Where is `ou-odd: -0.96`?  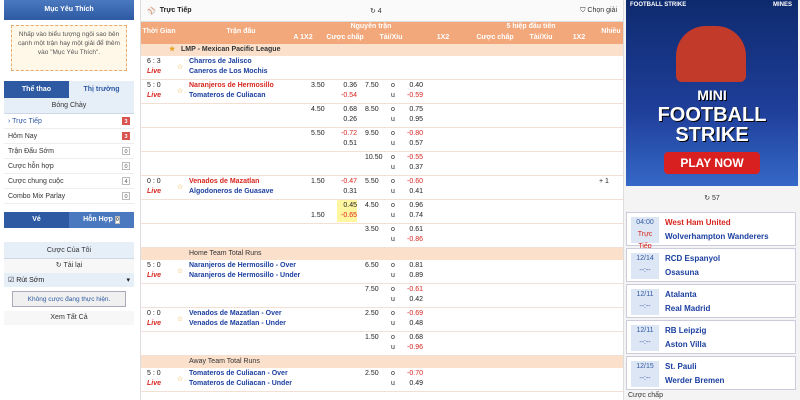 ou-odd: -0.96 is located at coordinates (413, 348).